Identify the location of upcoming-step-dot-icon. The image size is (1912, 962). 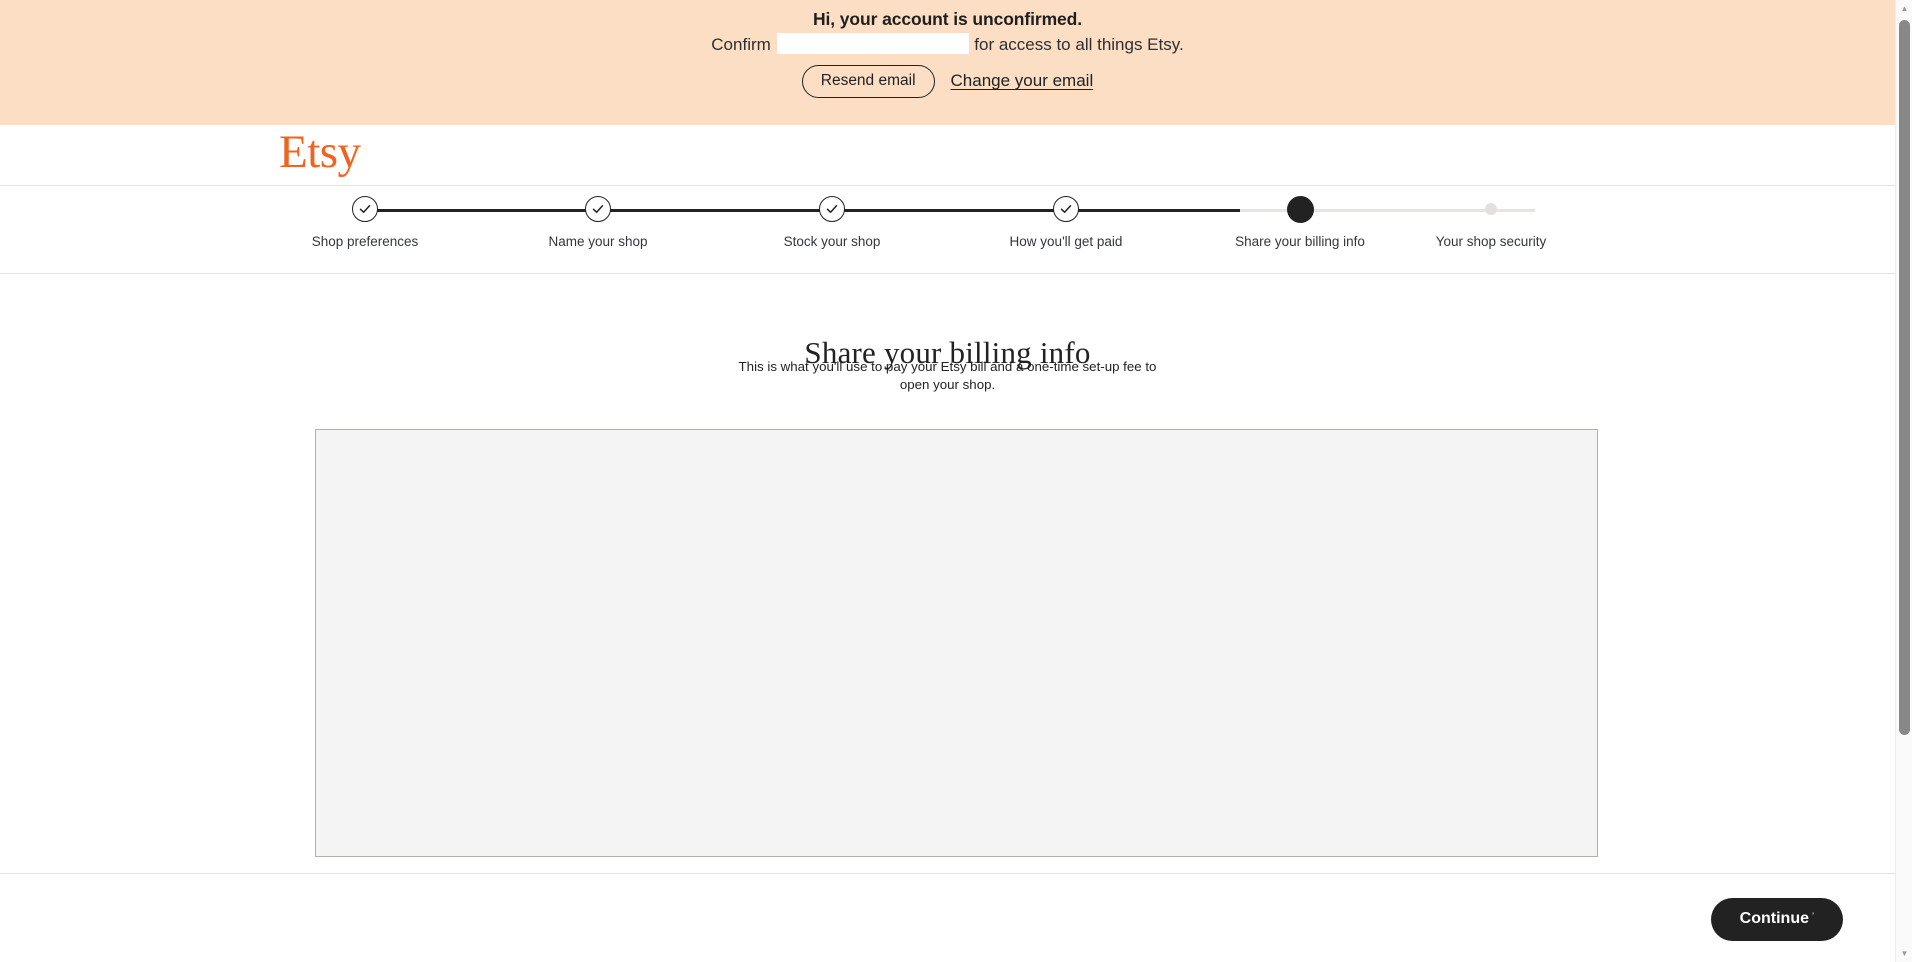
(1491, 209).